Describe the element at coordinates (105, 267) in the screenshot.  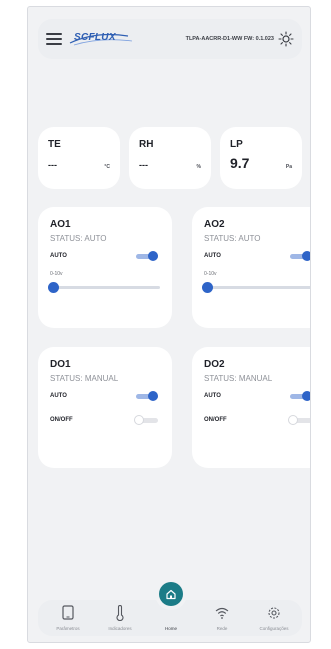
I see `analog-card-ao1: AO1 STATUS: AUTO AUTO 0-10v` at that location.